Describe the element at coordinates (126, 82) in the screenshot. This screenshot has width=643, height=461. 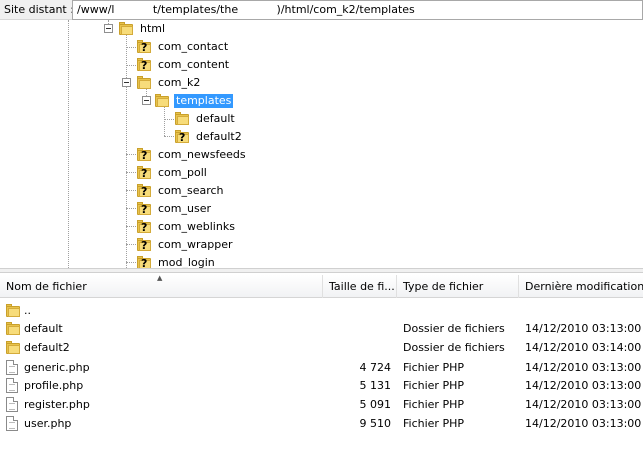
I see `collapse-com-k2-toggle` at that location.